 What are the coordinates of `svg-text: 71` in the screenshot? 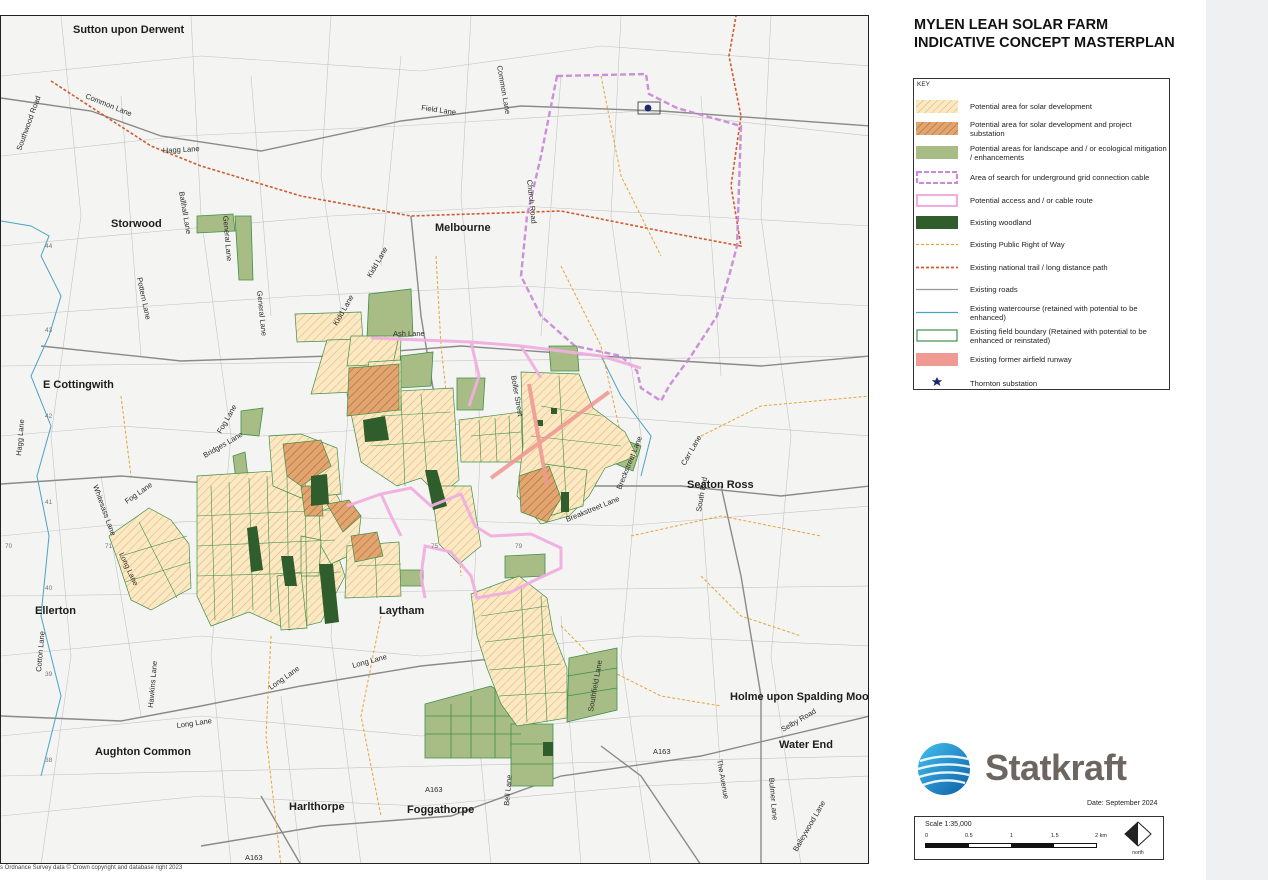 It's located at (109, 546).